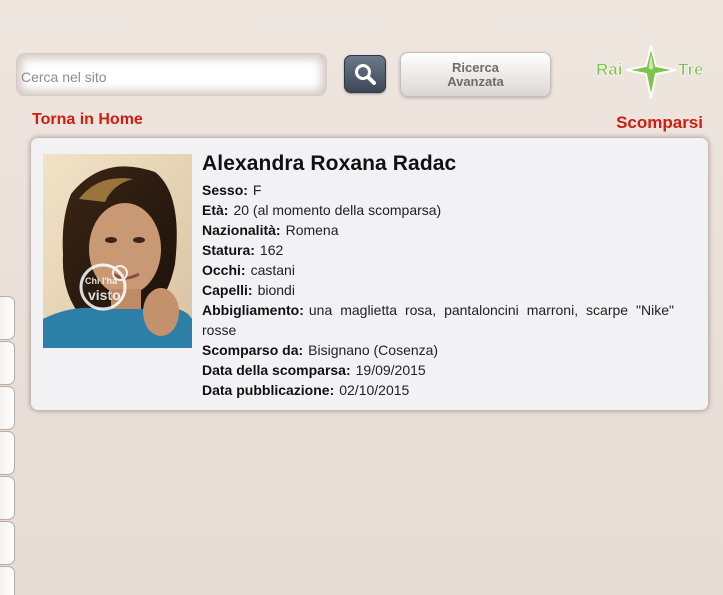 The image size is (723, 595). What do you see at coordinates (609, 69) in the screenshot?
I see `logo-text-left: Rai` at bounding box center [609, 69].